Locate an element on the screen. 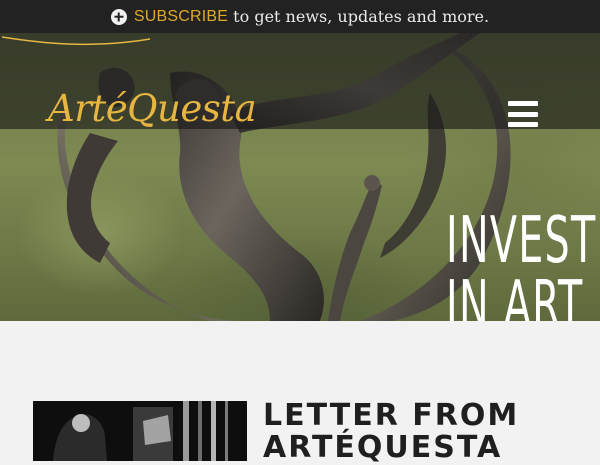 The width and height of the screenshot is (600, 465). letter-thumbnail is located at coordinates (140, 431).